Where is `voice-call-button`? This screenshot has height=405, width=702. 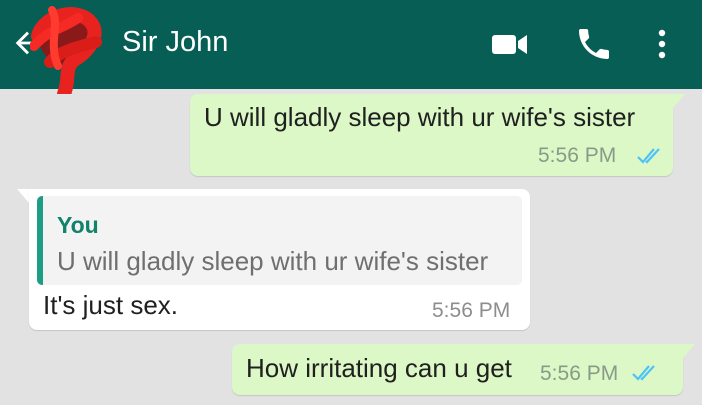
voice-call-button is located at coordinates (594, 44).